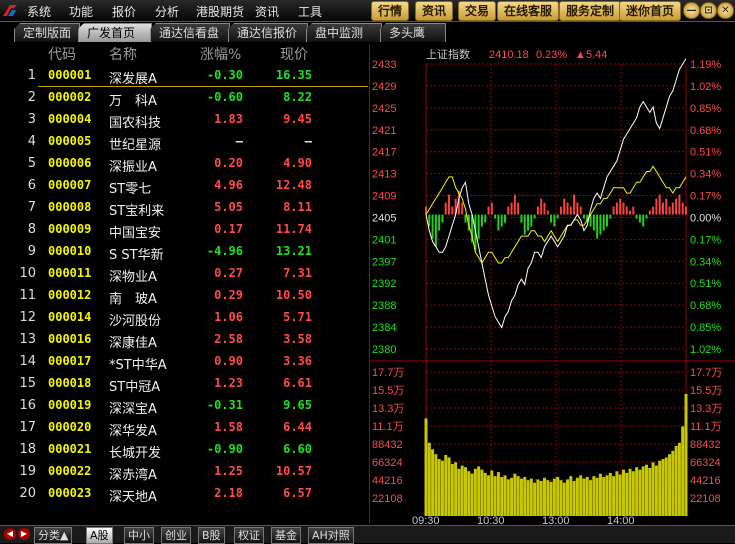  What do you see at coordinates (70, 317) in the screenshot?
I see `stock-code: 000014` at bounding box center [70, 317].